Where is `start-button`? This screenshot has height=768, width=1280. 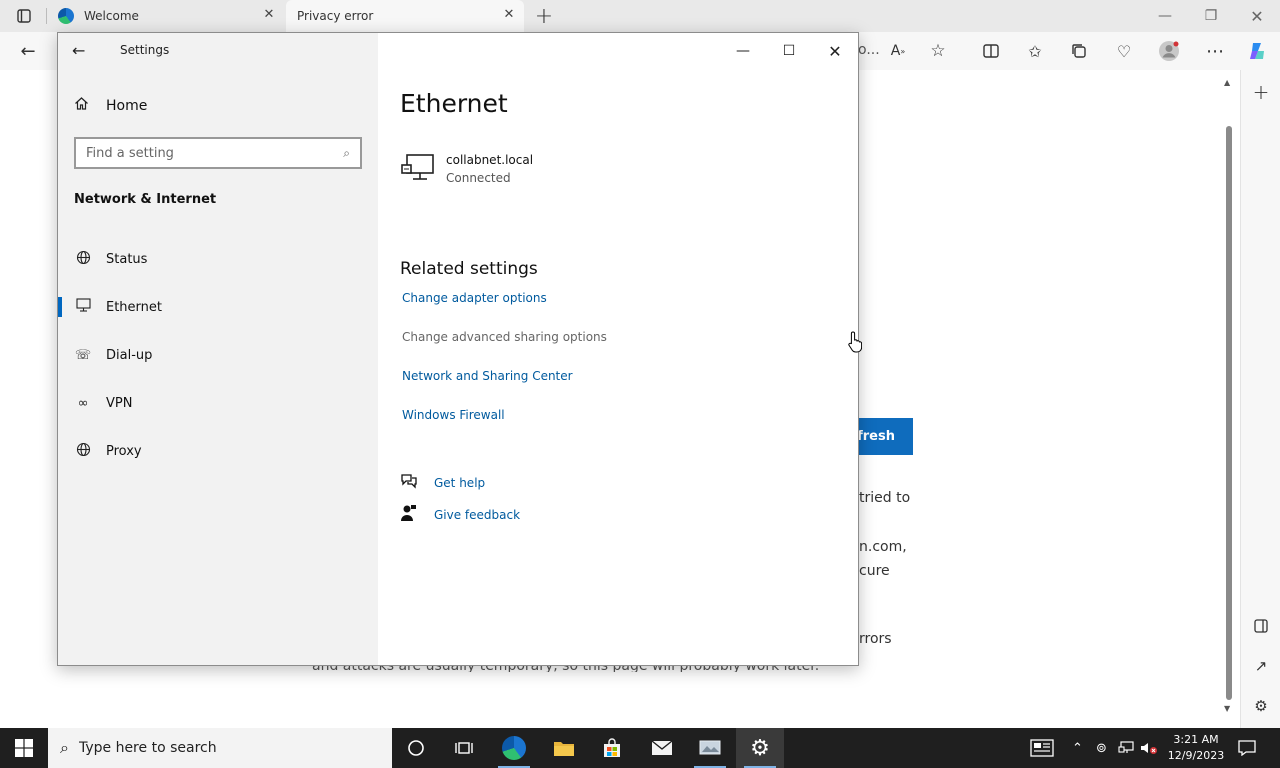
start-button is located at coordinates (24, 748).